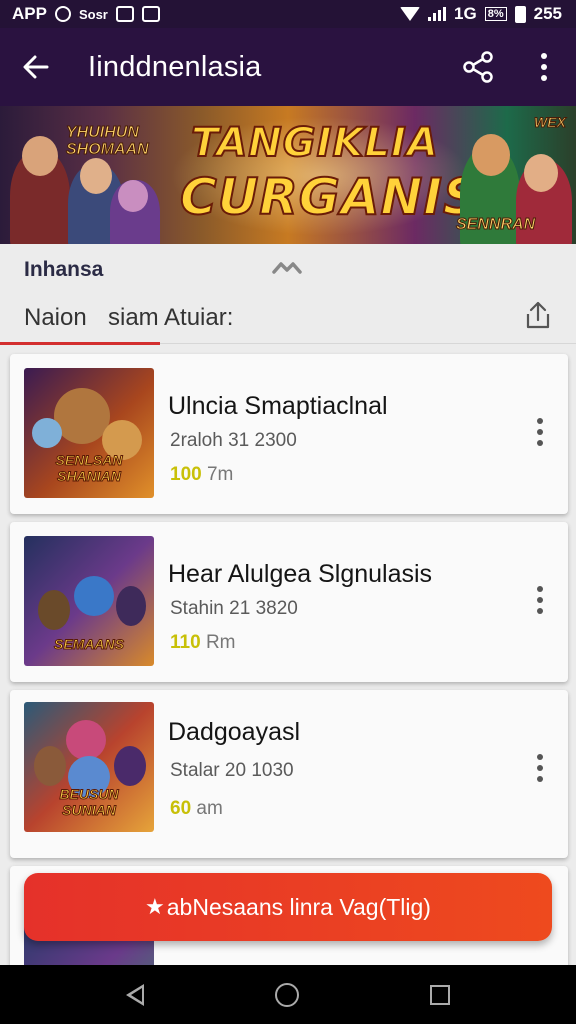 Image resolution: width=576 pixels, height=1024 pixels. Describe the element at coordinates (124, 14) in the screenshot. I see `notification-icon` at that location.